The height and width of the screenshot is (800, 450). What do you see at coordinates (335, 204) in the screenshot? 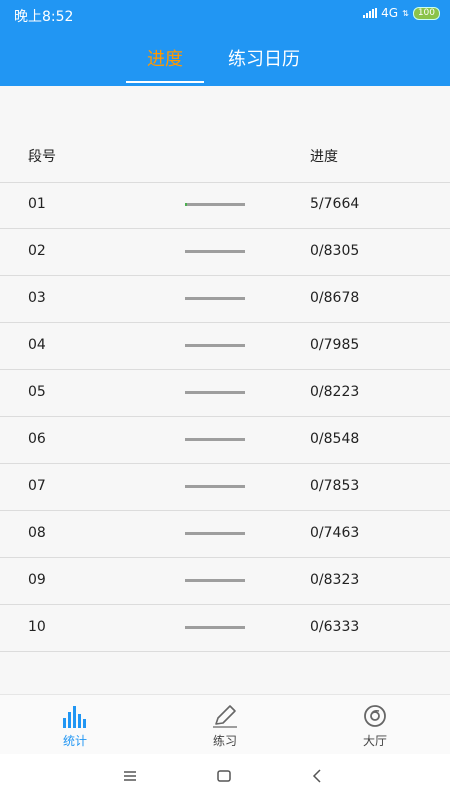
I see `progress-text: 5/7664` at bounding box center [335, 204].